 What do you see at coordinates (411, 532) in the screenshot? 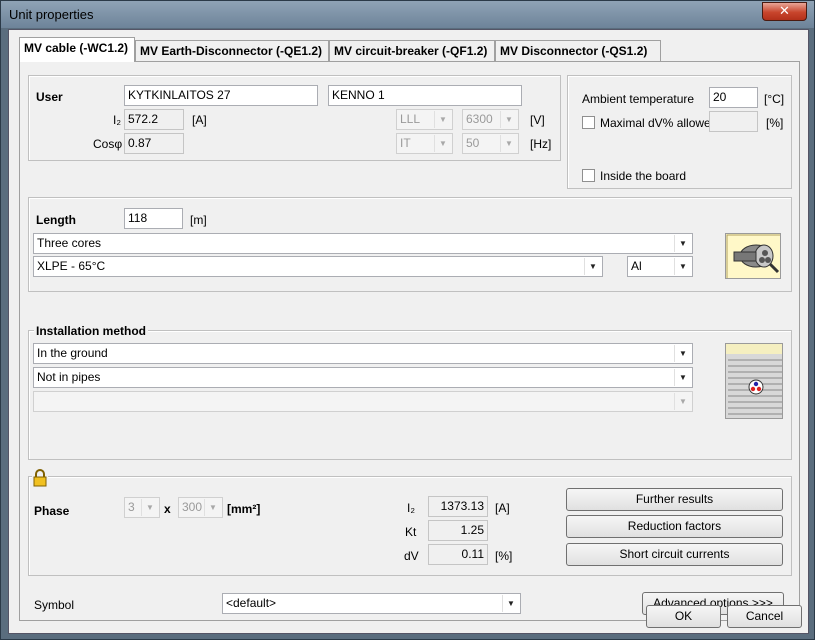
I see `kt-label: Kt` at bounding box center [411, 532].